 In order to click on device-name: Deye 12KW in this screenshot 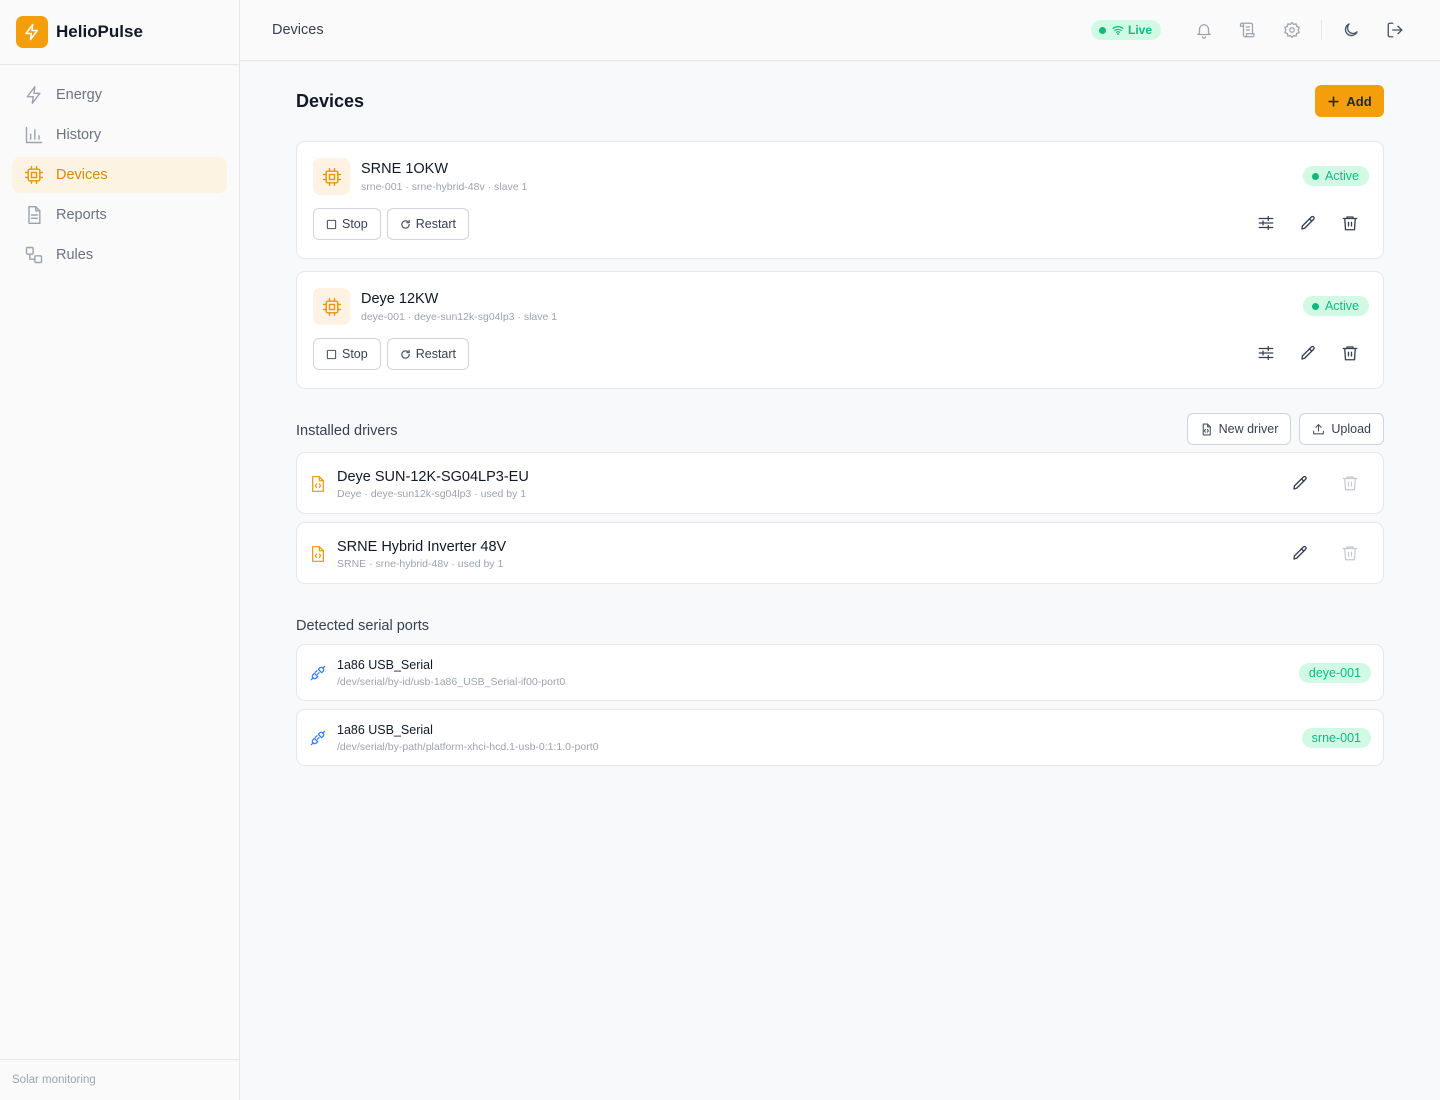, I will do `click(400, 299)`.